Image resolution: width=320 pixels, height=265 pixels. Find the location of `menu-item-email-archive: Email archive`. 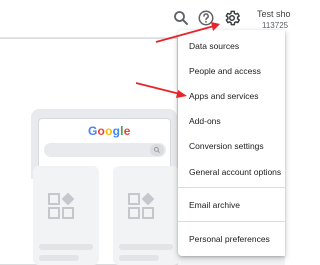

menu-item-email-archive: Email archive is located at coordinates (214, 205).